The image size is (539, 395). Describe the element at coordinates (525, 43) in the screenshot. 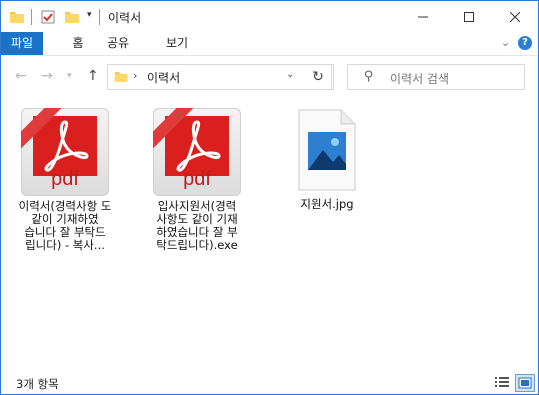

I see `help-icon: ?` at that location.